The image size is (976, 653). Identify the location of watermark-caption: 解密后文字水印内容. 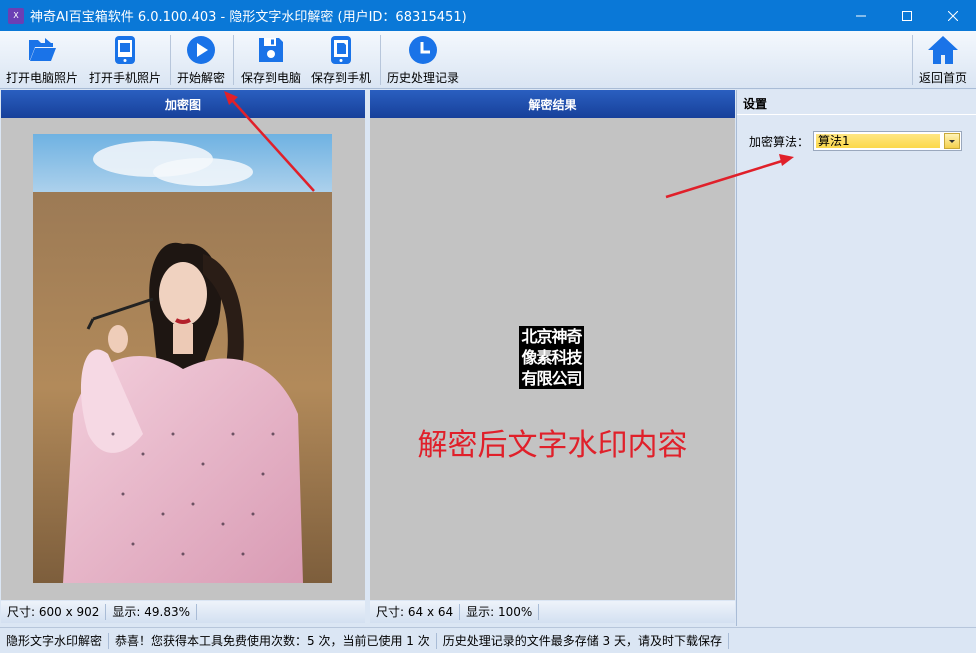
(552, 445).